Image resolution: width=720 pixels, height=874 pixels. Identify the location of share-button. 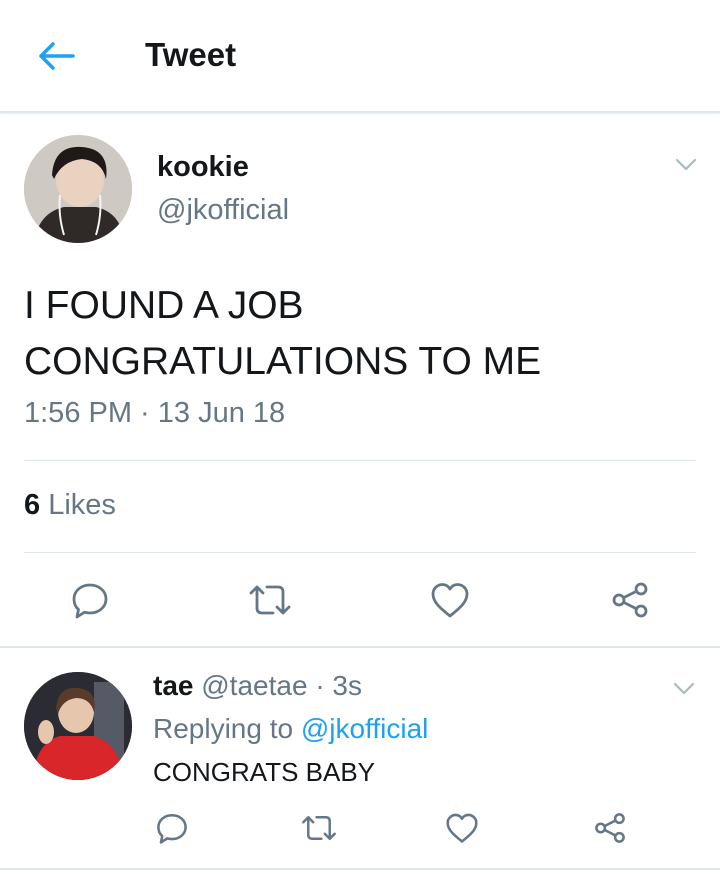
(630, 600).